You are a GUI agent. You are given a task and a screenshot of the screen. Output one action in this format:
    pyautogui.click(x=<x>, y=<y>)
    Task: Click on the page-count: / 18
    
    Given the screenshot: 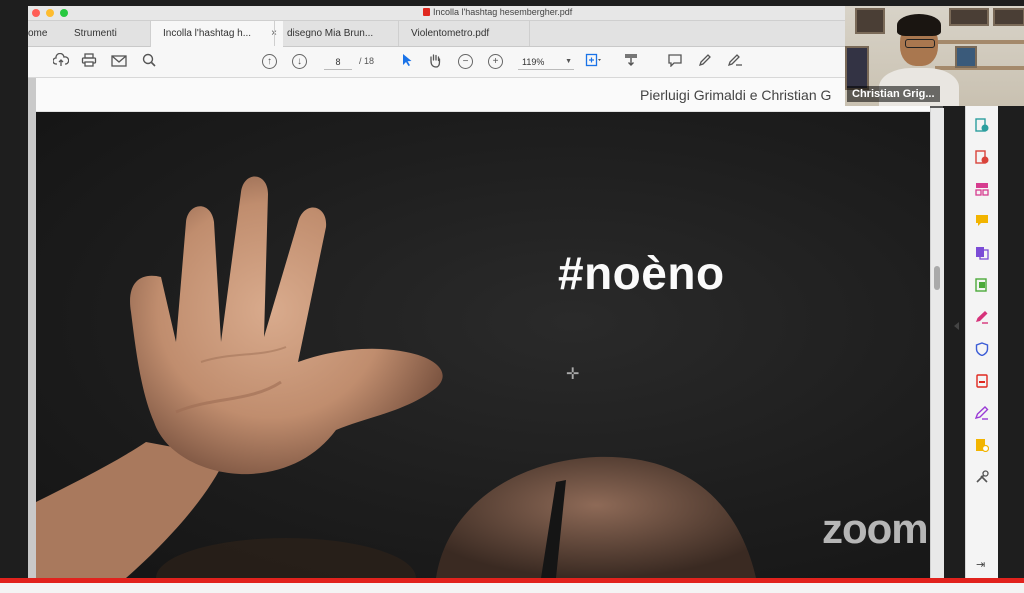 What is the action you would take?
    pyautogui.click(x=367, y=61)
    